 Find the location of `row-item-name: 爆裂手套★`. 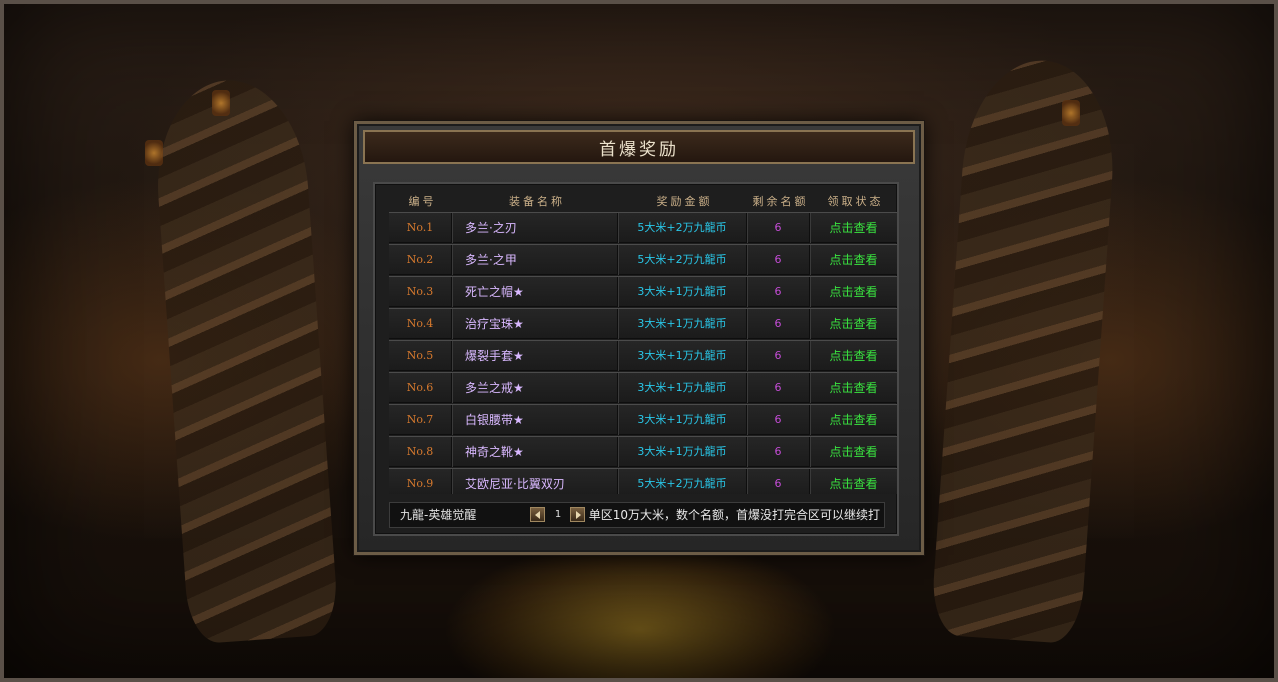

row-item-name: 爆裂手套★ is located at coordinates (535, 356).